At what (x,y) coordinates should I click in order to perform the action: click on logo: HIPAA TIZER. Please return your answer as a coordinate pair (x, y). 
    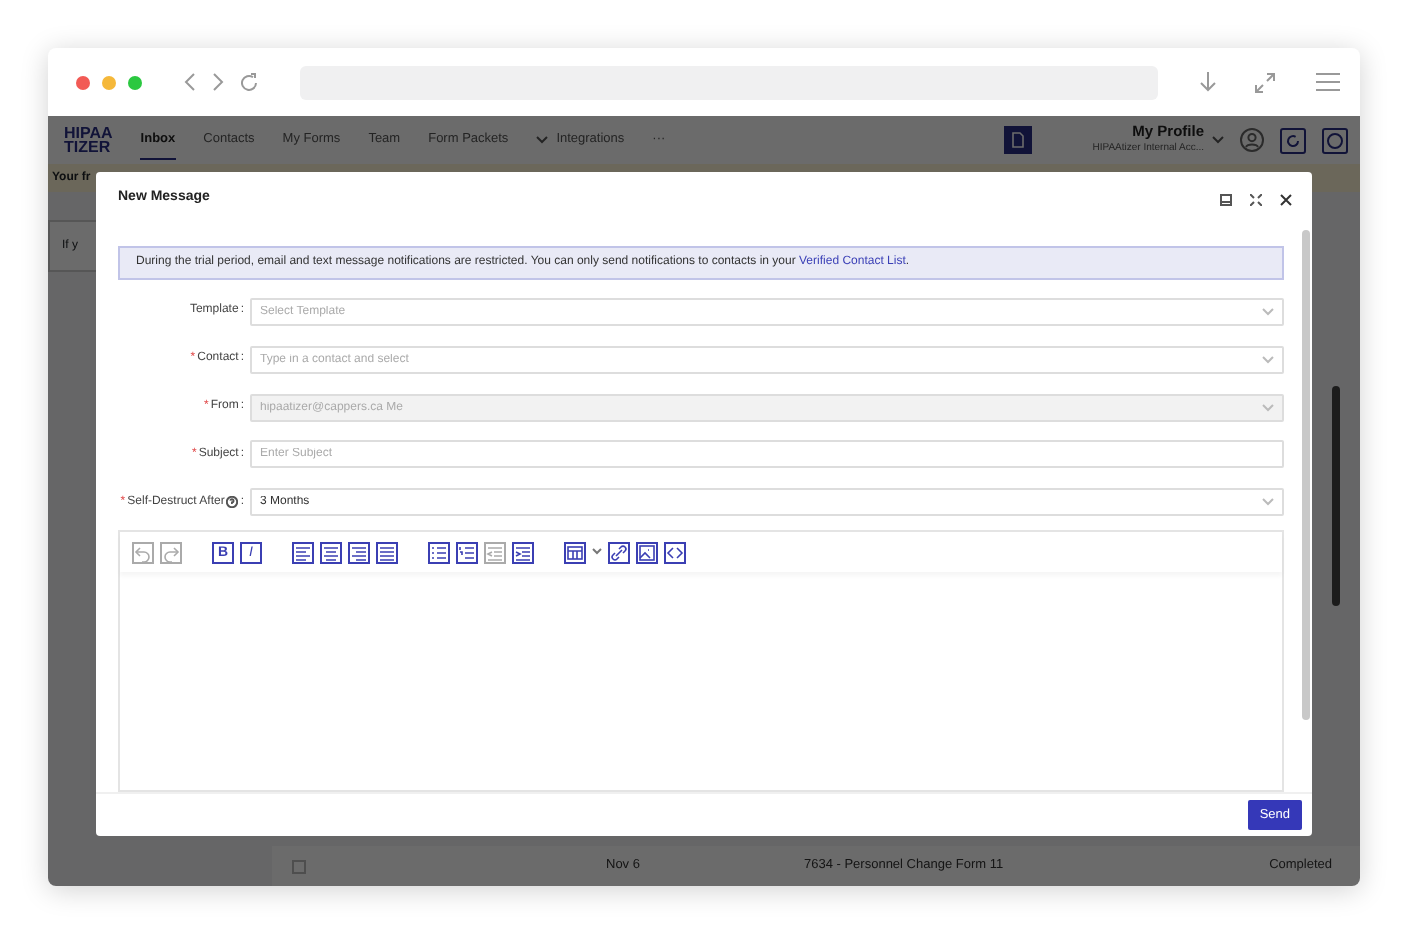
    Looking at the image, I should click on (88, 140).